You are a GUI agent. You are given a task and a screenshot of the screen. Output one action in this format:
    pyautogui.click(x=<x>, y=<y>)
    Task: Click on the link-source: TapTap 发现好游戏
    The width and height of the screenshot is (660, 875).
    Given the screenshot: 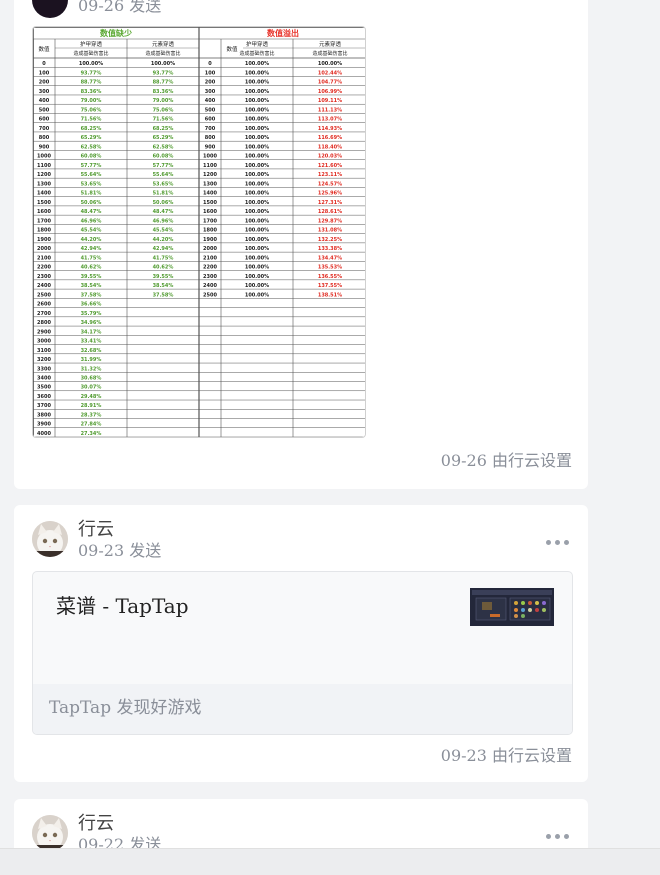 What is the action you would take?
    pyautogui.click(x=125, y=708)
    